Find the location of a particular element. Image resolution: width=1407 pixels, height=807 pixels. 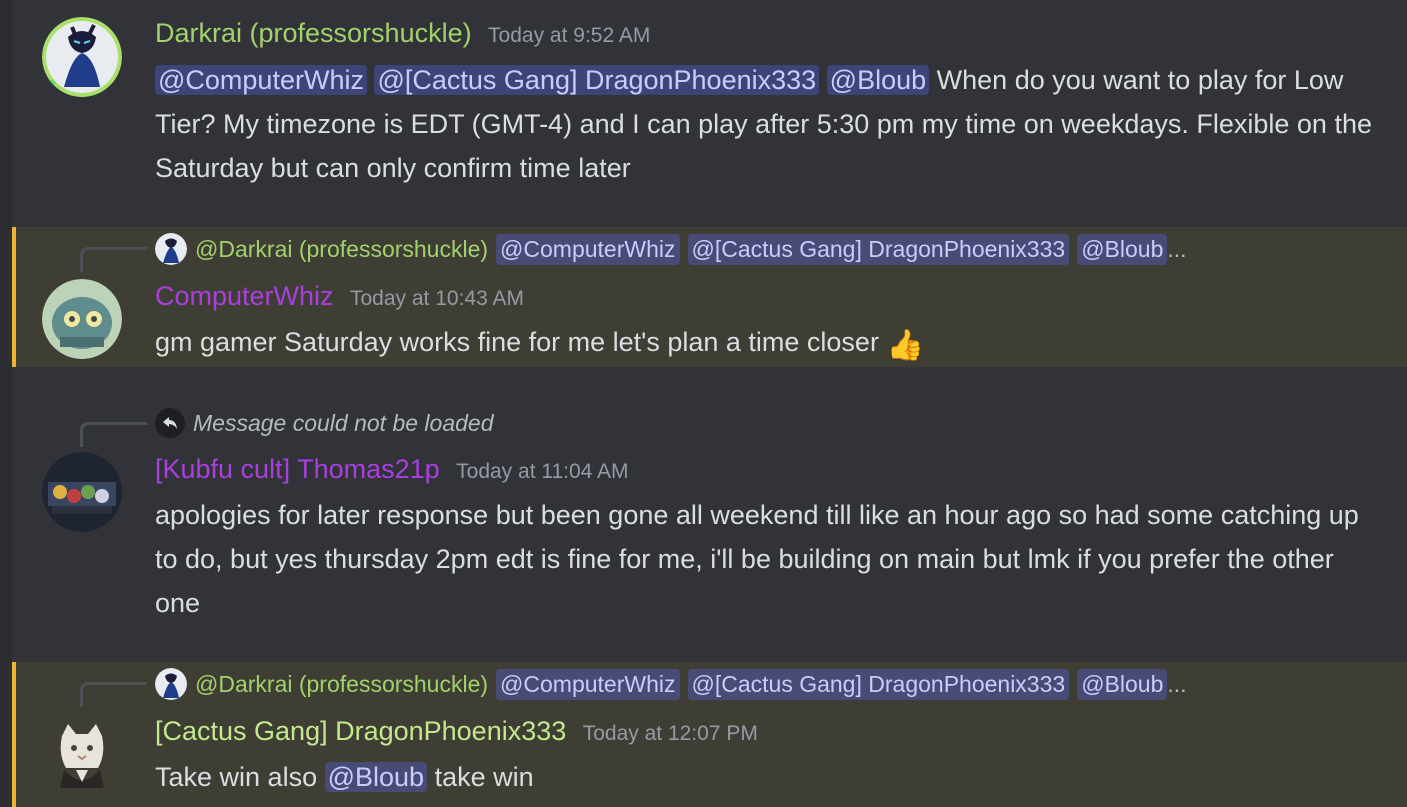

timestamp: Today at 10:43 AM is located at coordinates (437, 298).